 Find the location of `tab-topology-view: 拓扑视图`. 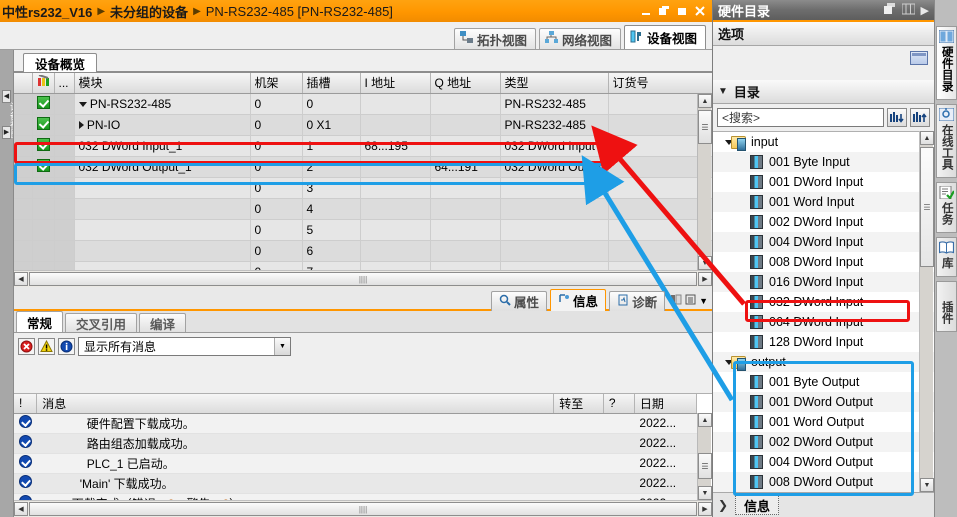

tab-topology-view: 拓扑视图 is located at coordinates (494, 38).